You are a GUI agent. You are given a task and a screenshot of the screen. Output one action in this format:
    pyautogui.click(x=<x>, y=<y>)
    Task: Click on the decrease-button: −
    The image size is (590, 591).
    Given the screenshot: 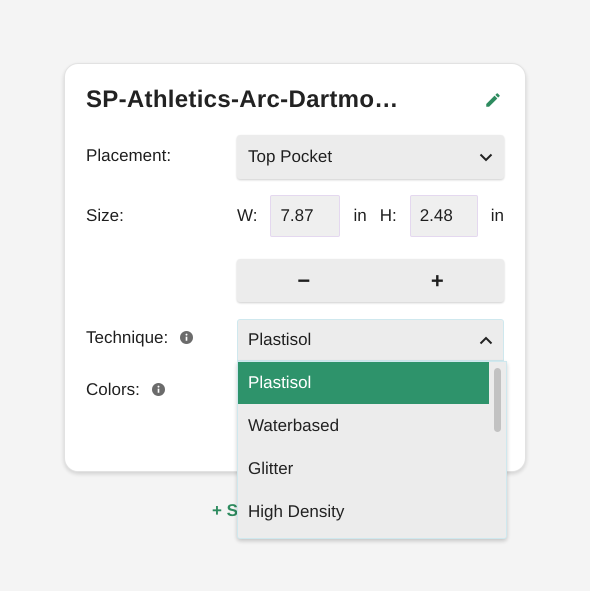 What is the action you would take?
    pyautogui.click(x=303, y=280)
    